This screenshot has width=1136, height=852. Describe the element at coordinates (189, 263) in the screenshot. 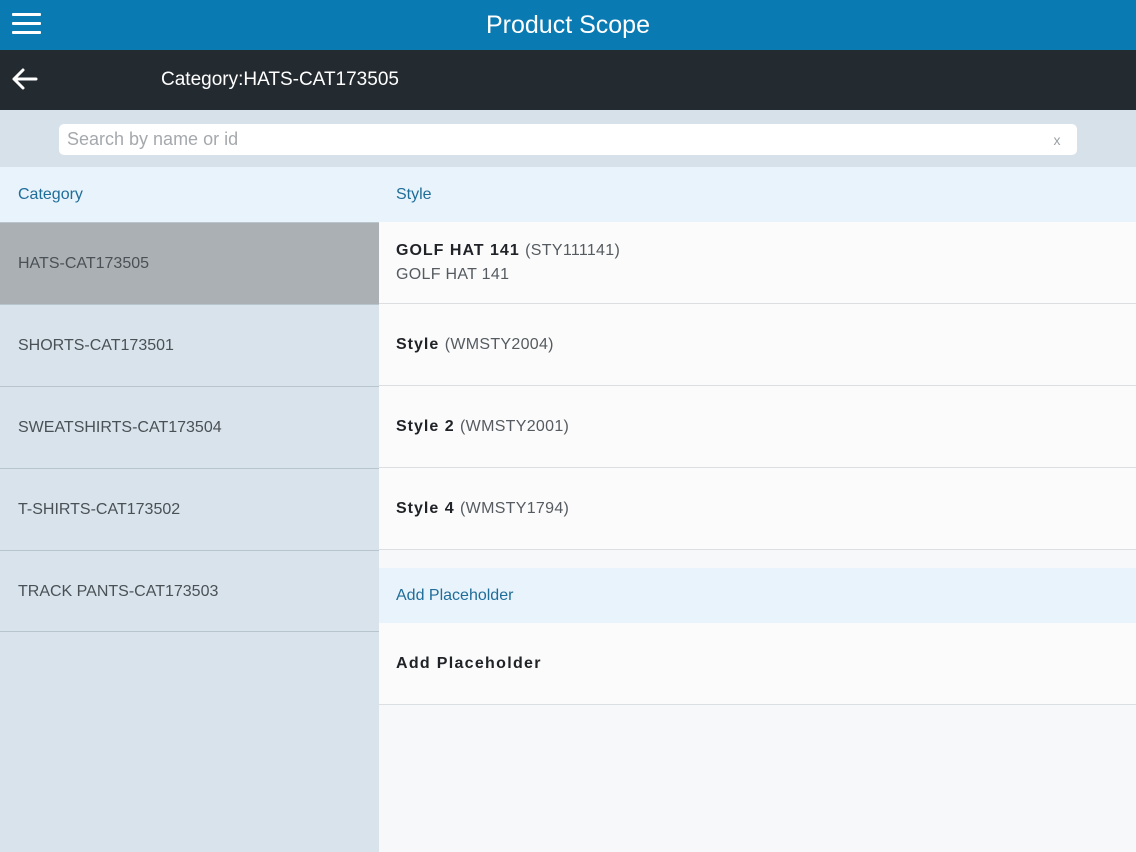

I see `category-item-hats: HATS-CAT173505` at that location.